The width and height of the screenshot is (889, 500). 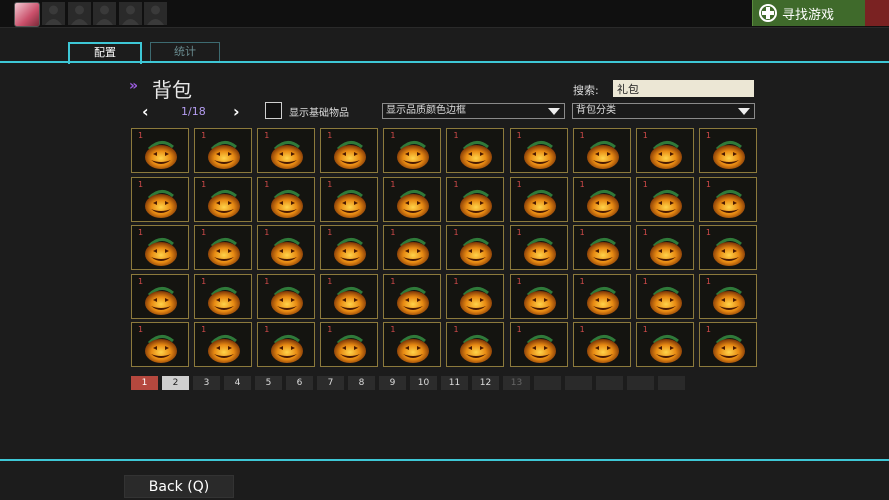 I want to click on game-controller-icon, so click(x=768, y=13).